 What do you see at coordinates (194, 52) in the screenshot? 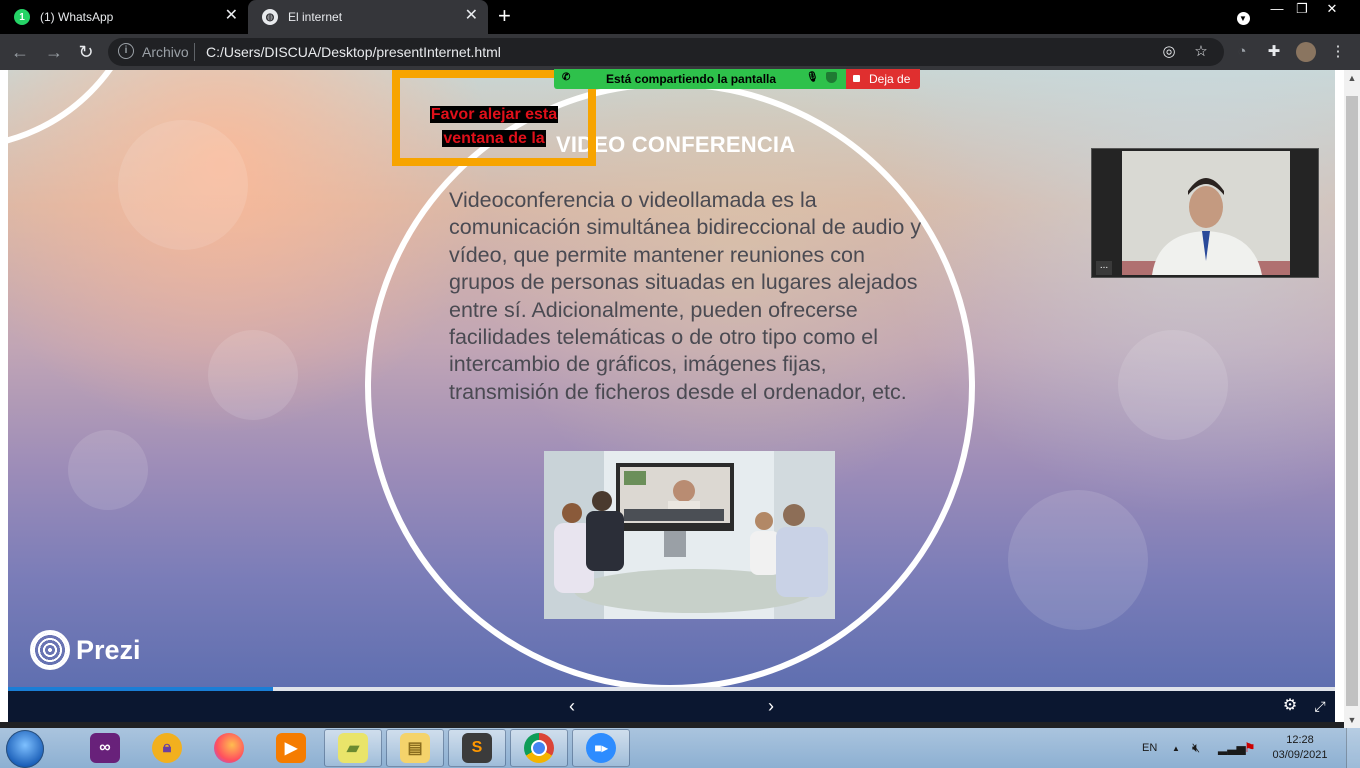
I see `divider` at bounding box center [194, 52].